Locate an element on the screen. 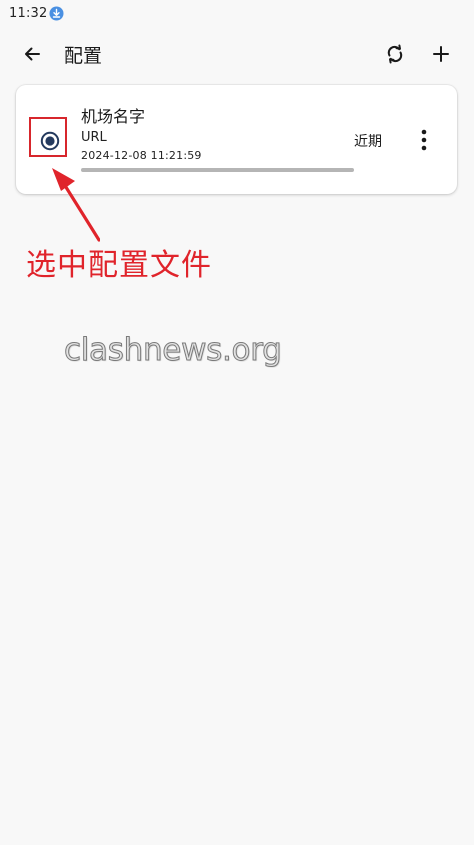 The width and height of the screenshot is (474, 845). status-time: 11:32 is located at coordinates (28, 13).